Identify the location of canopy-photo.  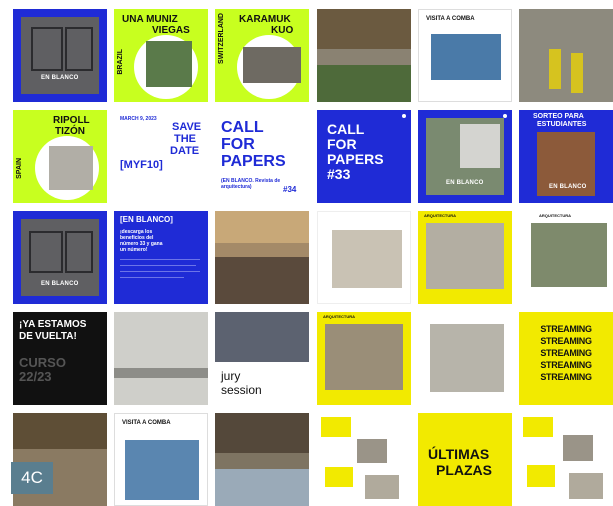
(262, 433).